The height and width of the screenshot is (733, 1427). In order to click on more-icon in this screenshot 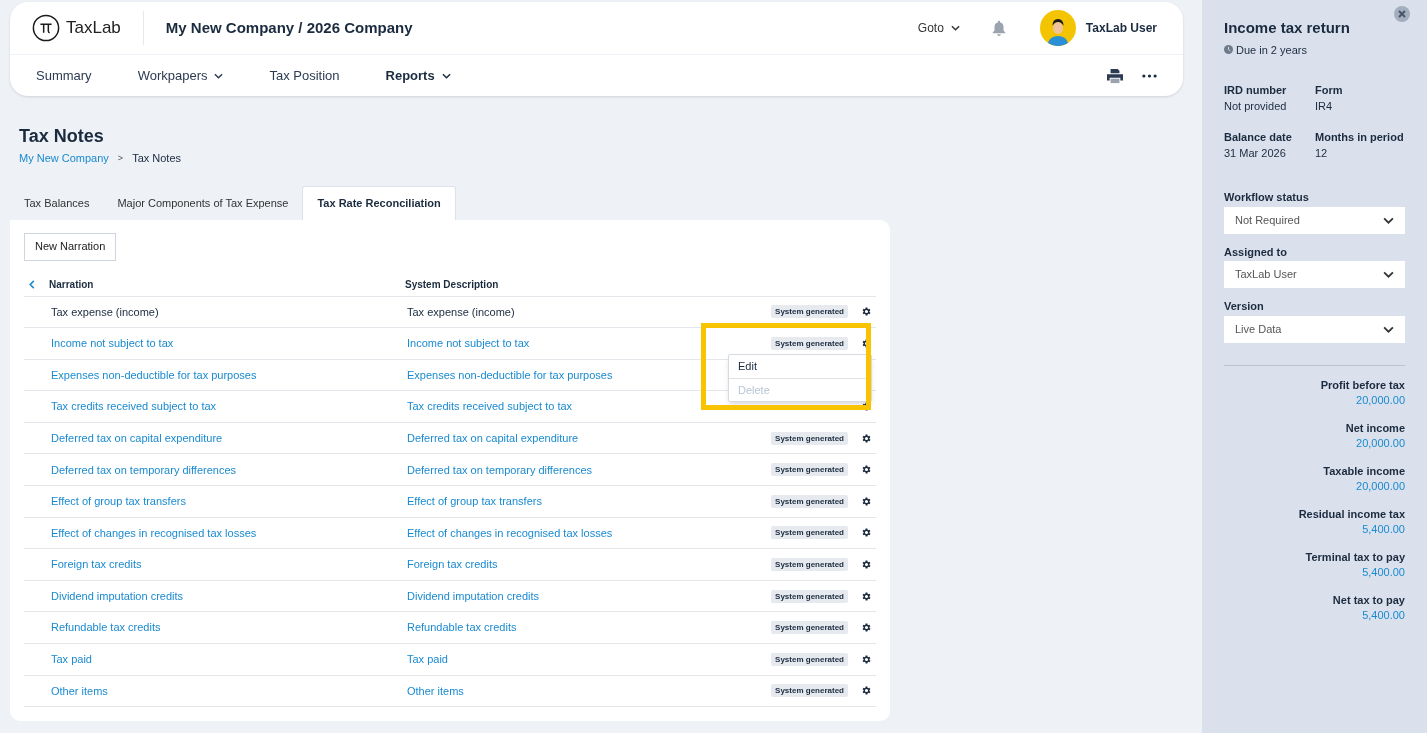, I will do `click(1149, 75)`.